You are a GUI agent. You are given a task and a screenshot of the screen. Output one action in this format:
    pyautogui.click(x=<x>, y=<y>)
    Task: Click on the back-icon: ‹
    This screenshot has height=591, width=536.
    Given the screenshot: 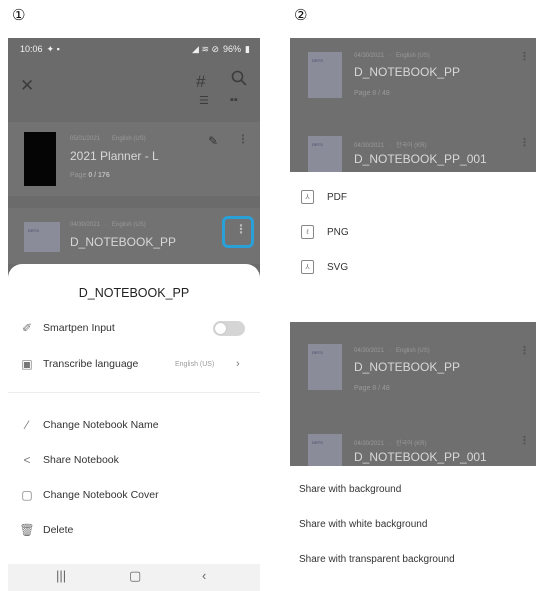 What is the action you would take?
    pyautogui.click(x=204, y=575)
    